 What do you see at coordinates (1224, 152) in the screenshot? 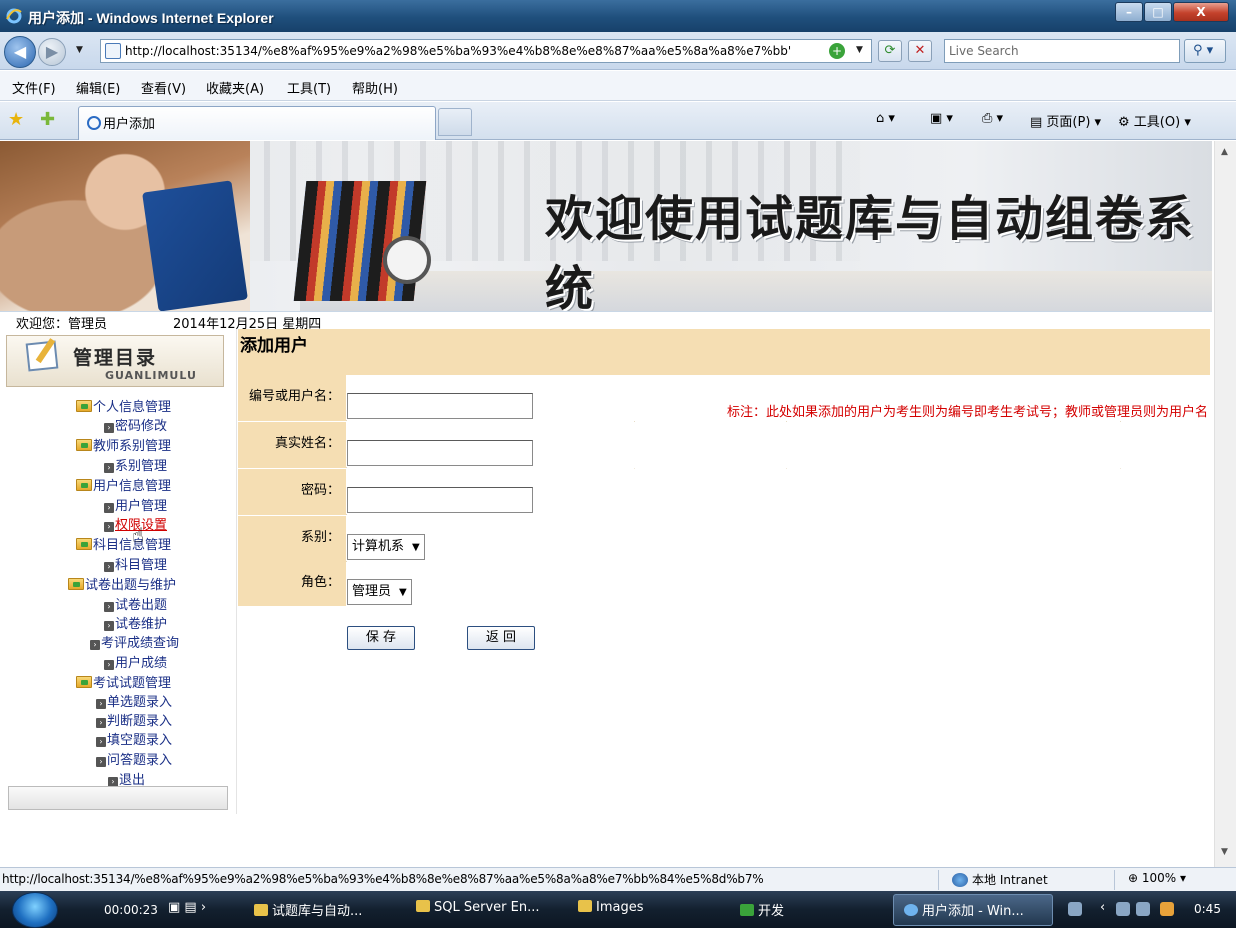
I see `scroll-up-icon: ▲` at bounding box center [1224, 152].